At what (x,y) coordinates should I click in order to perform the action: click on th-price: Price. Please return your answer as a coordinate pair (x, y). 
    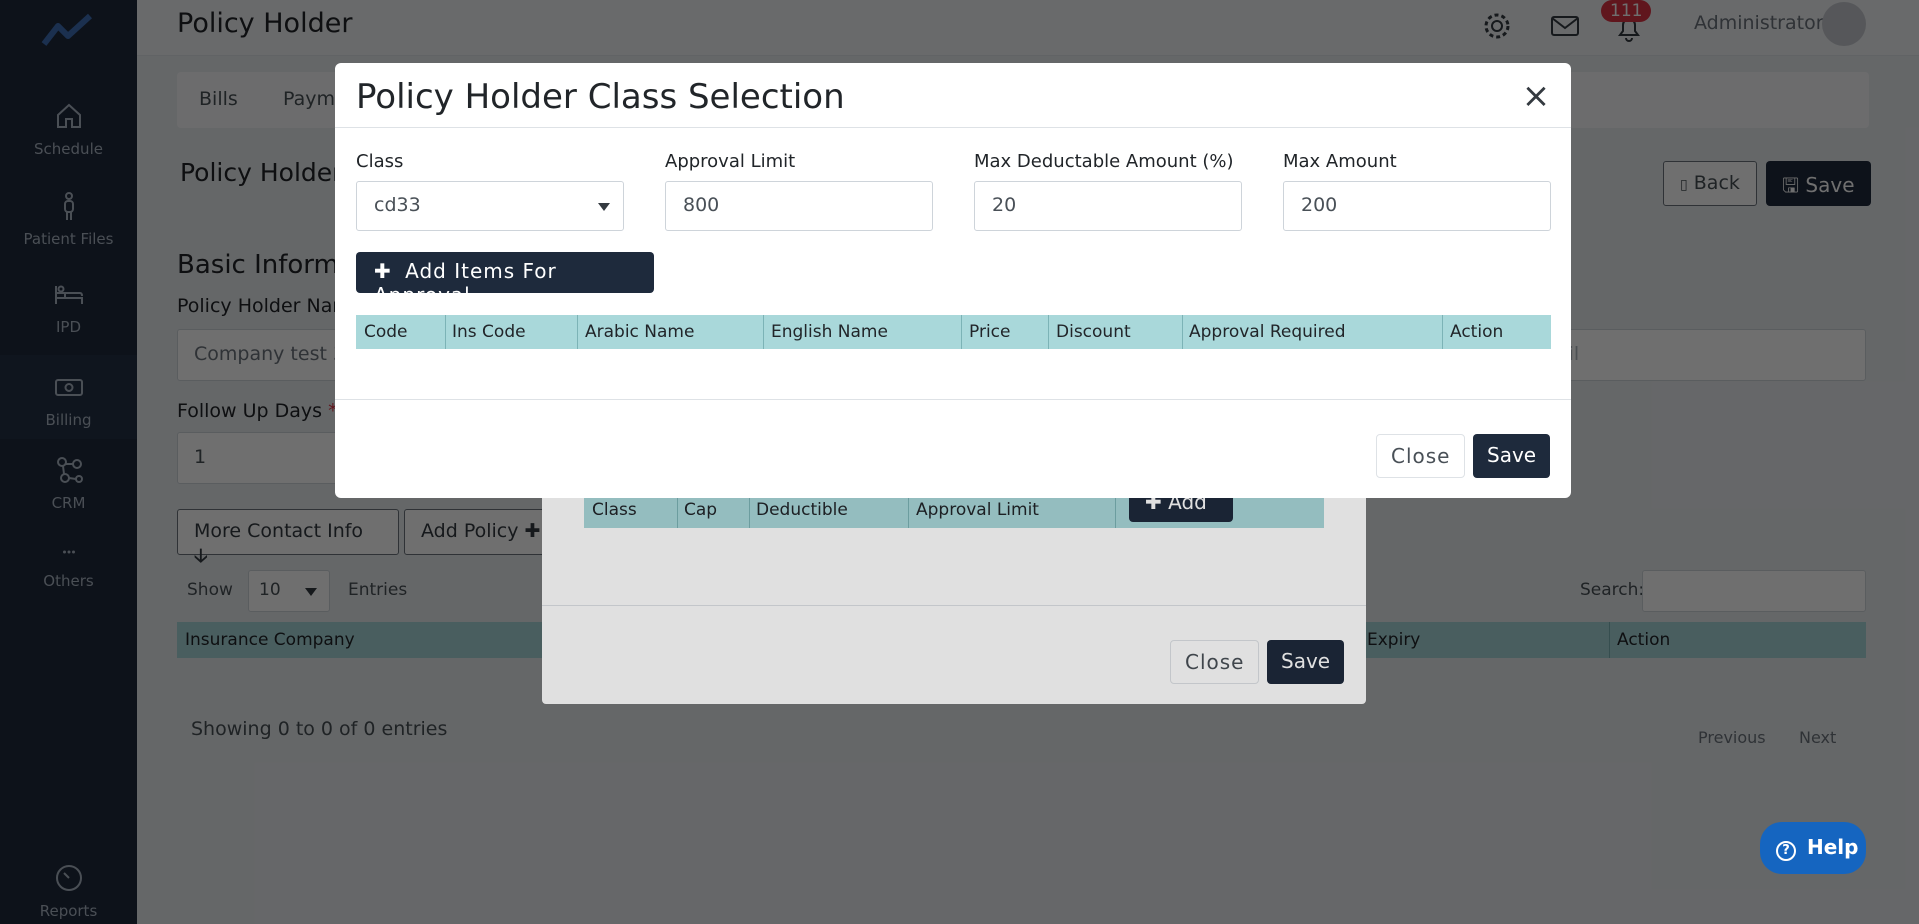
    Looking at the image, I should click on (990, 332).